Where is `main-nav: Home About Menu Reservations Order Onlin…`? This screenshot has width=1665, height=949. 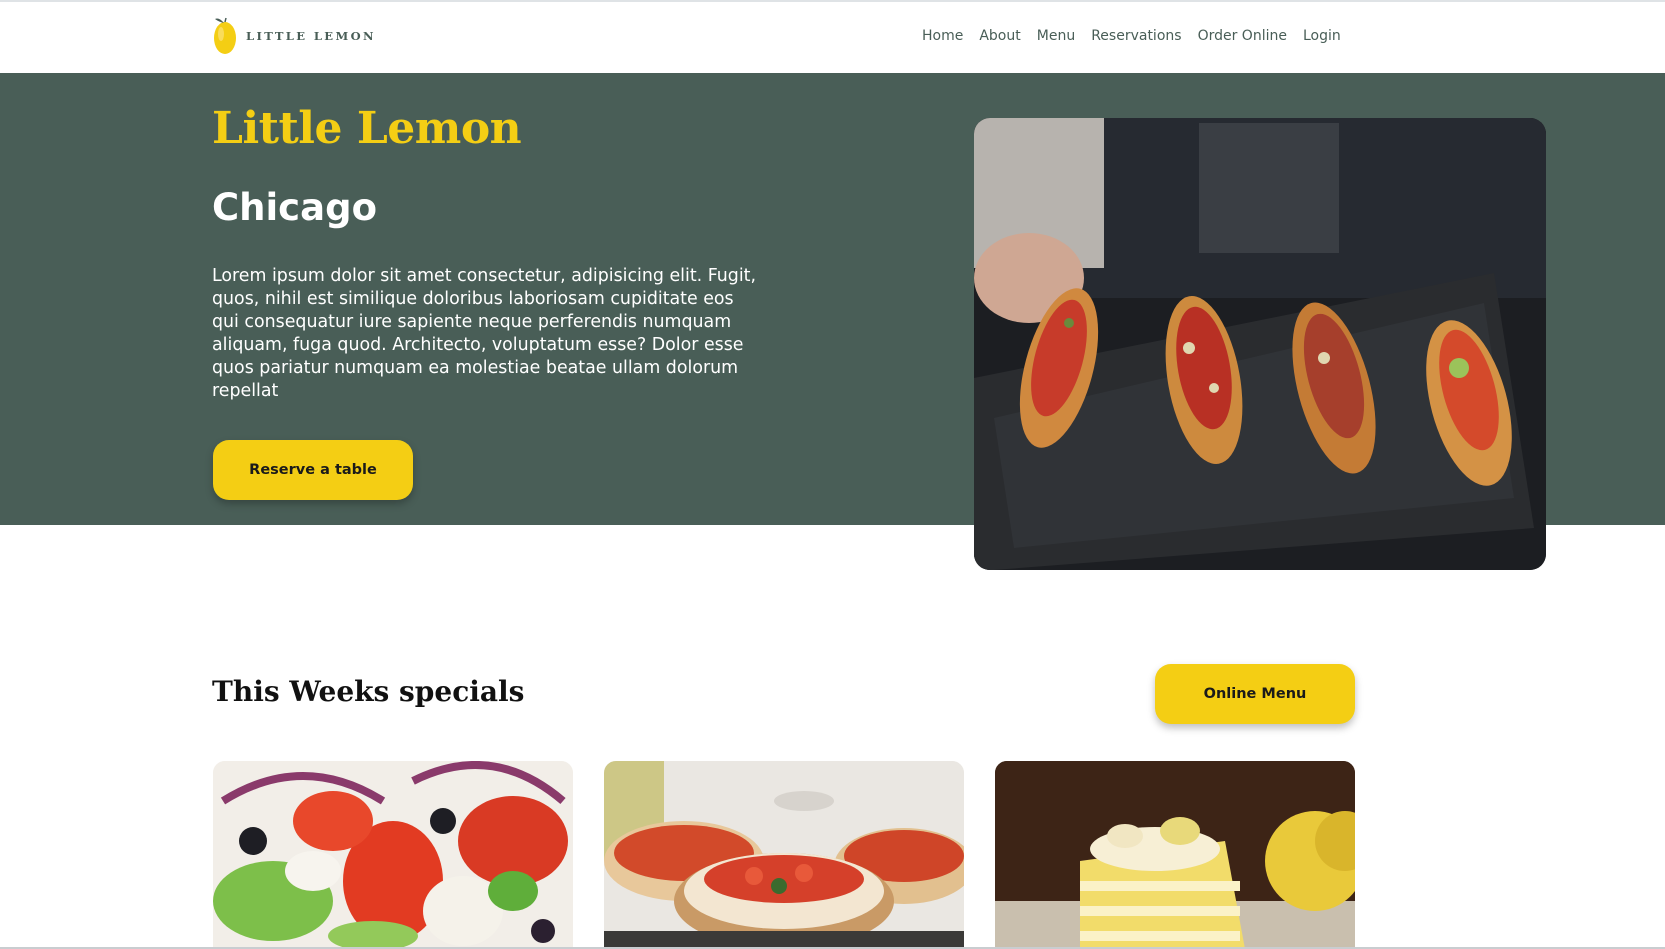 main-nav: Home About Menu Reservations Order Onlin… is located at coordinates (1139, 36).